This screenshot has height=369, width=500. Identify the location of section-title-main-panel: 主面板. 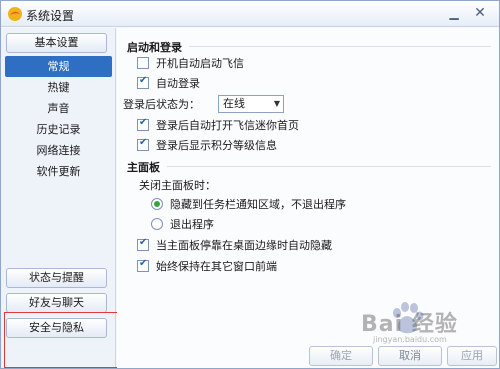
(143, 167).